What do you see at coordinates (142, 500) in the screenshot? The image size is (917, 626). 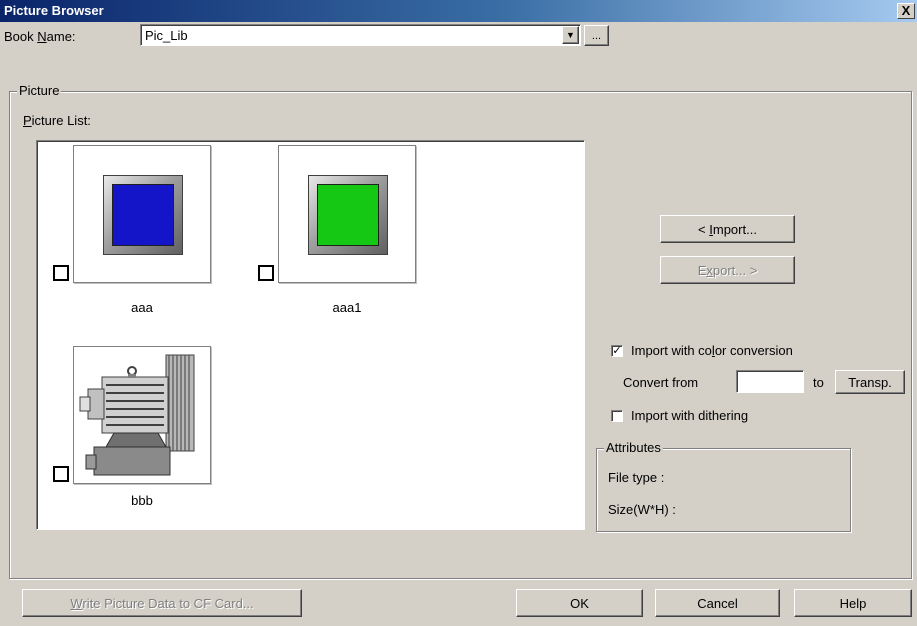 I see `picture-name-bbb: bbb` at bounding box center [142, 500].